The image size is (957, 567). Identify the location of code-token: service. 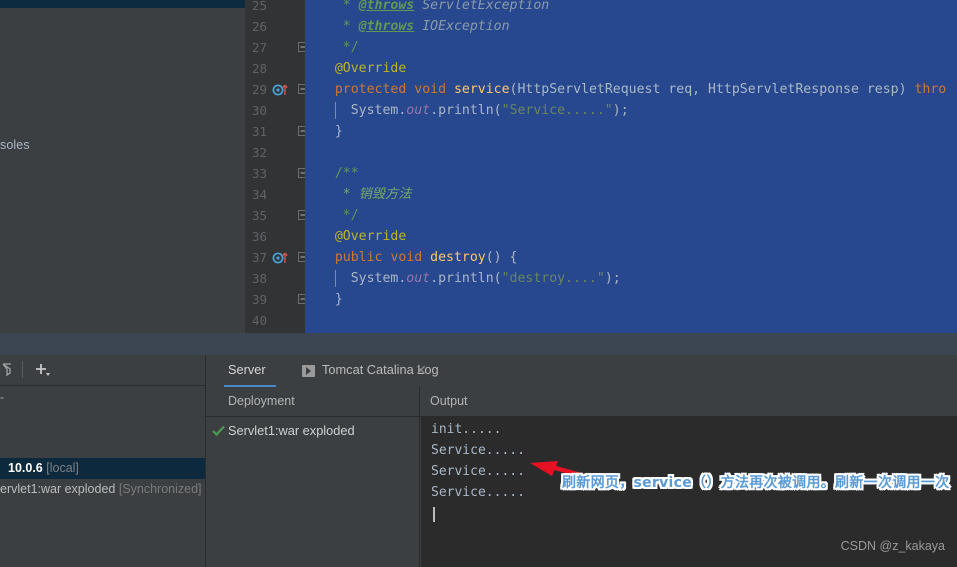
(481, 89).